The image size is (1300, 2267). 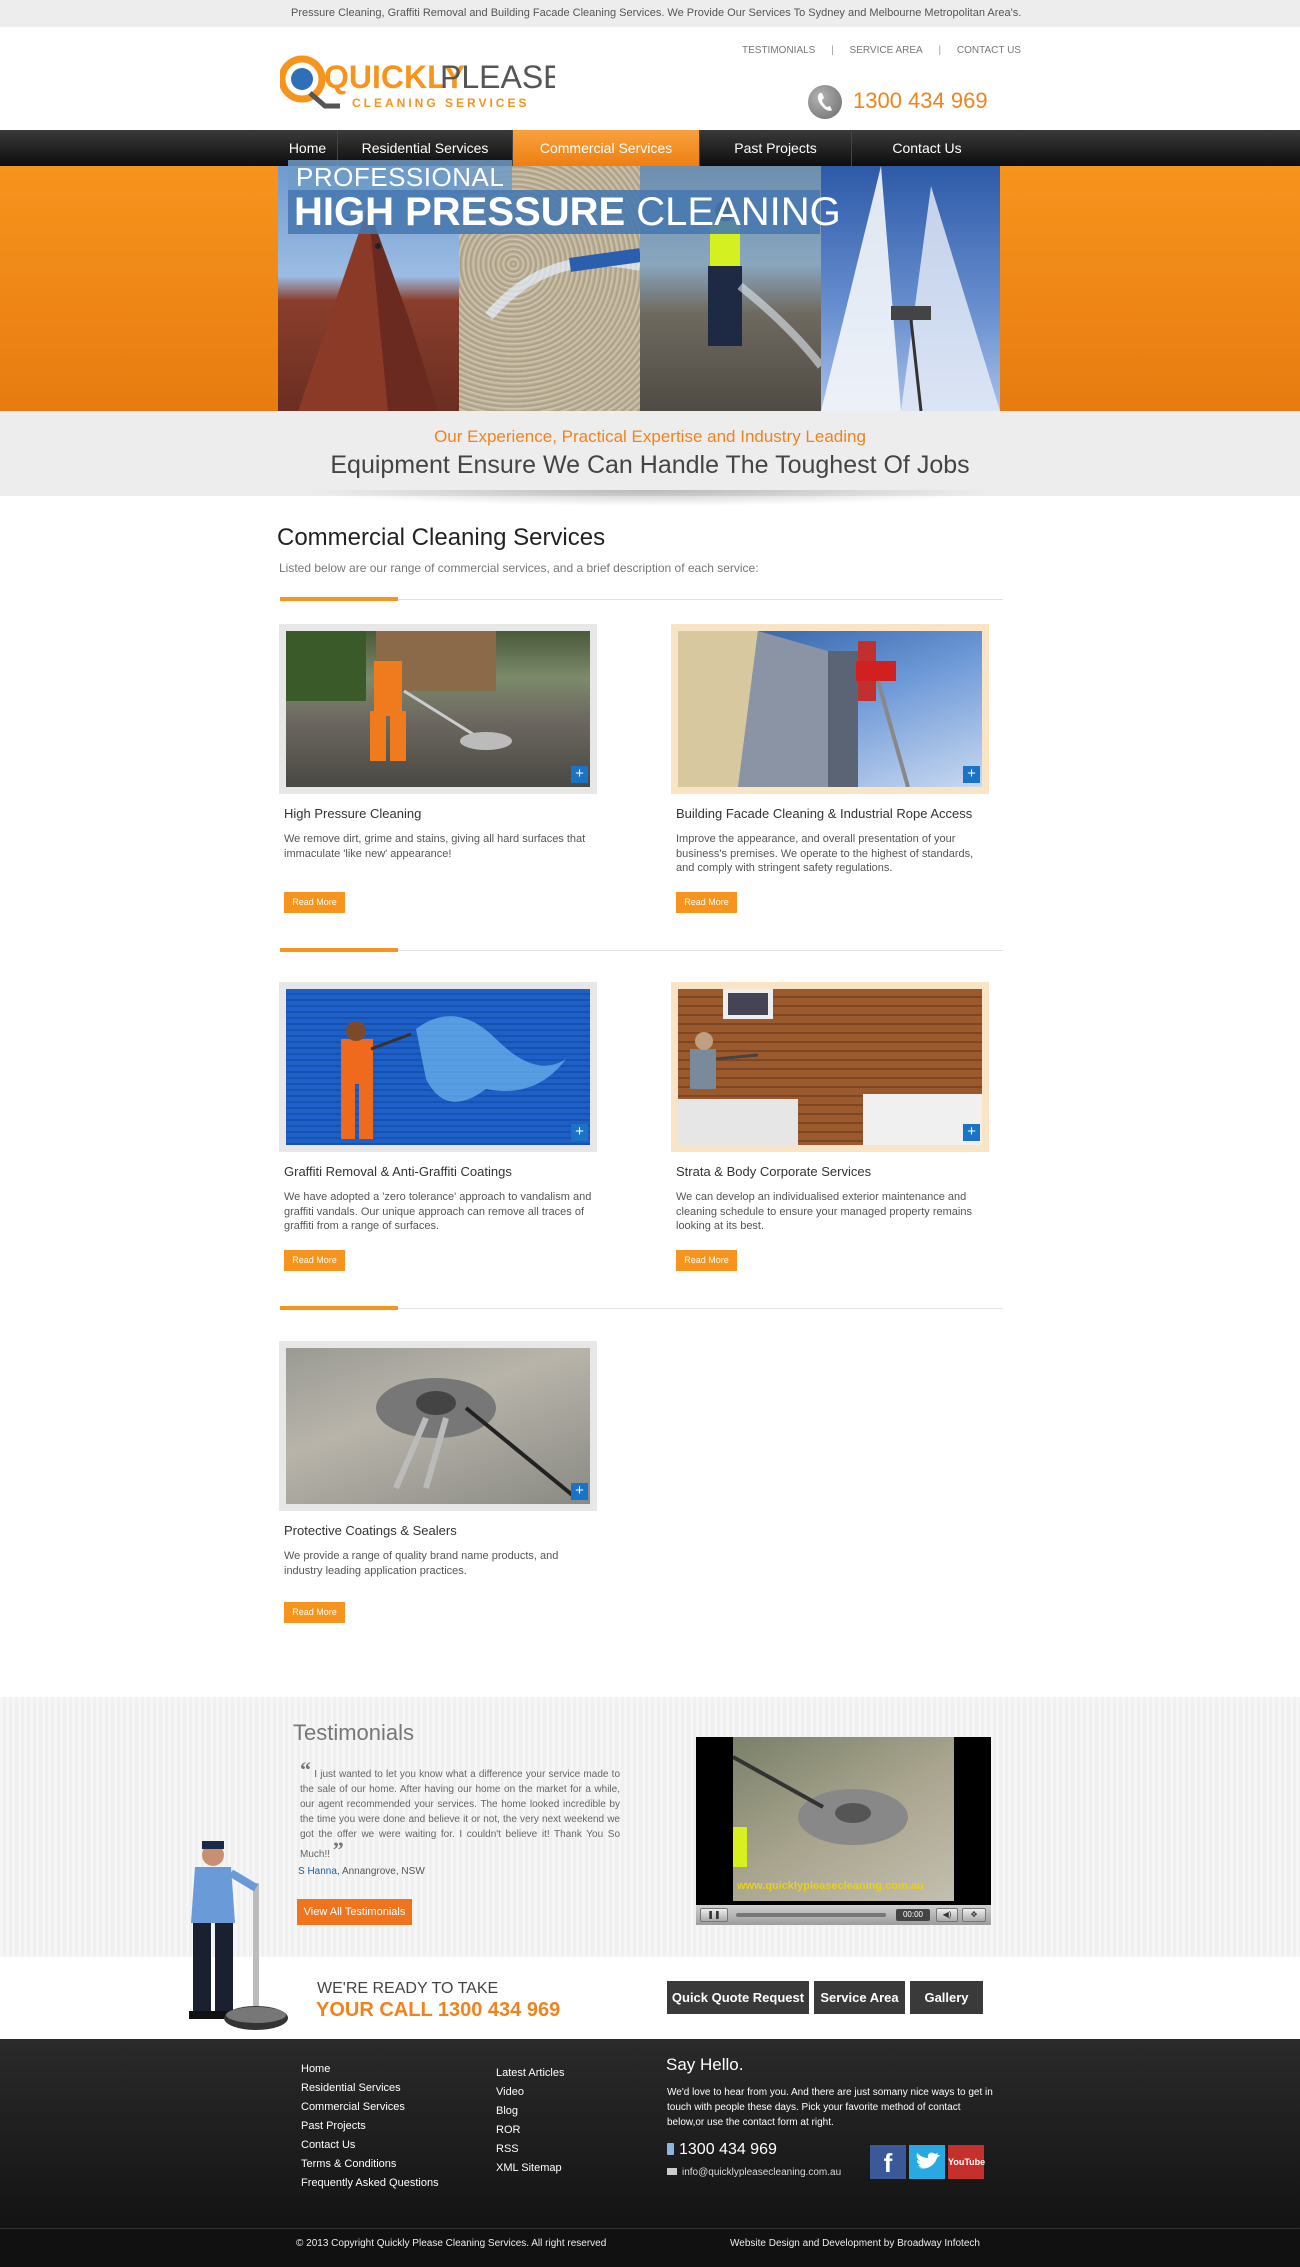 I want to click on footer-link-terms: Terms & Conditions, so click(x=370, y=2164).